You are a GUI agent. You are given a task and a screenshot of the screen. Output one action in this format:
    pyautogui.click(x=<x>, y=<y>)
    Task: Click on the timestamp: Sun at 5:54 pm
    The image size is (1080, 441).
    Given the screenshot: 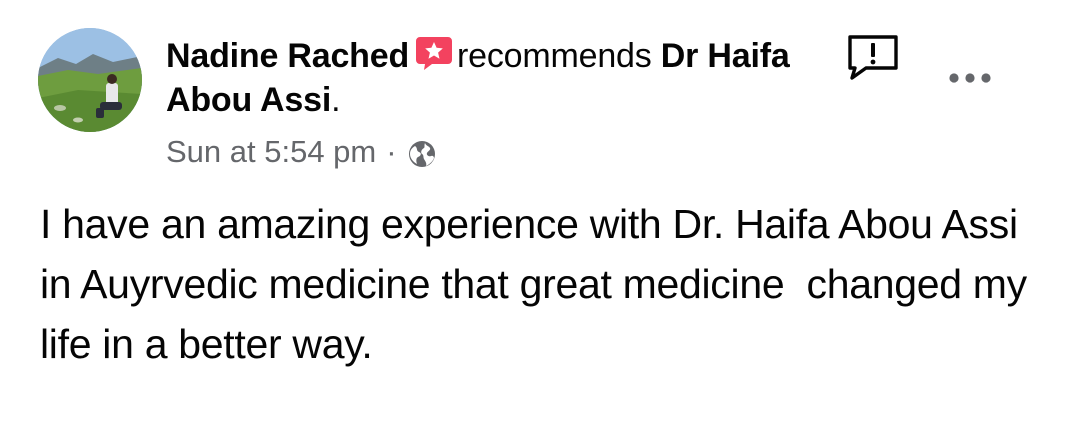 What is the action you would take?
    pyautogui.click(x=271, y=152)
    